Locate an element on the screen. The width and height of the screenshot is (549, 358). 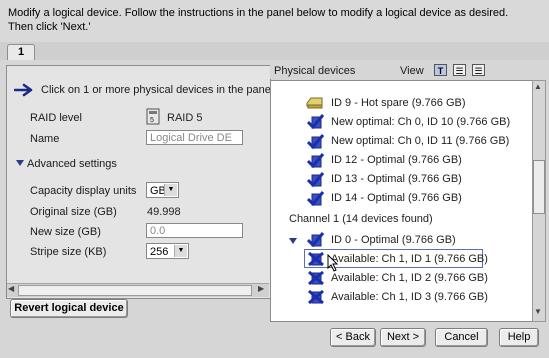
cancel-button: Cancel is located at coordinates (461, 337).